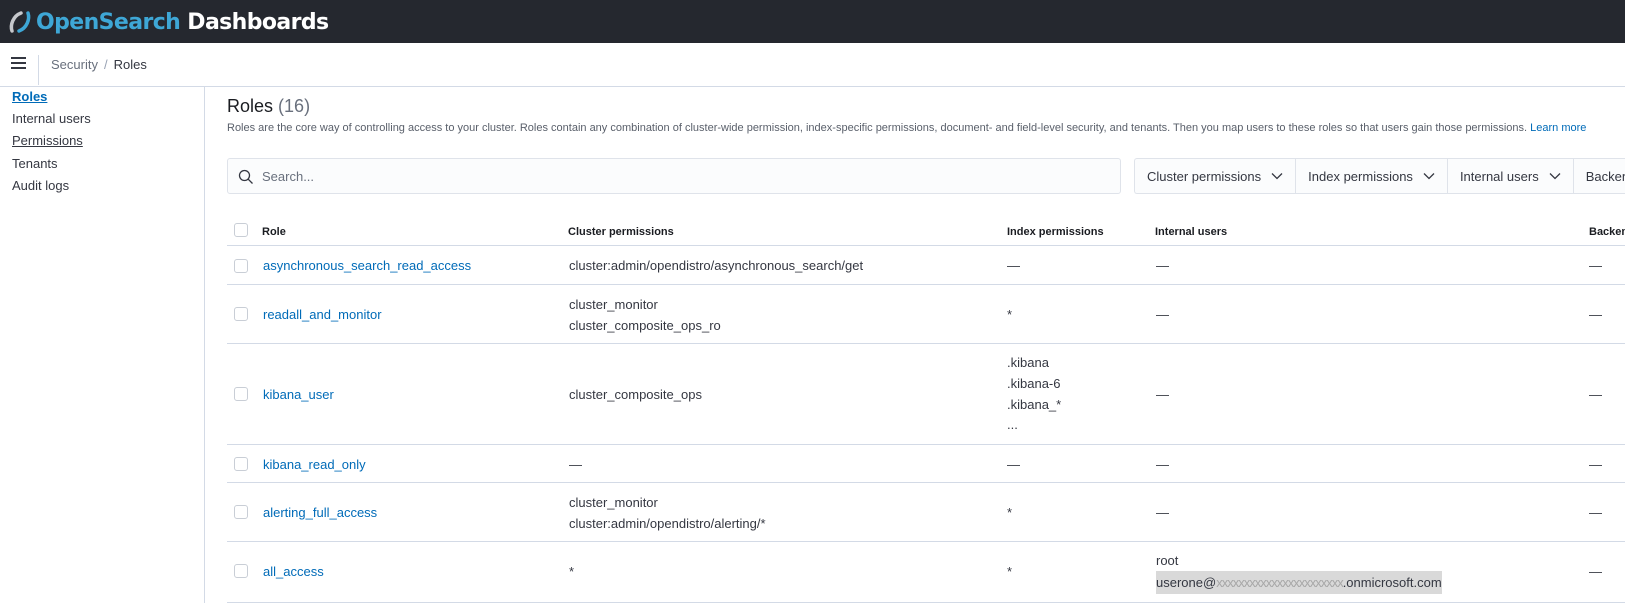 The height and width of the screenshot is (603, 1625). What do you see at coordinates (1191, 232) in the screenshot?
I see `column-header-internal-users: Internal users` at bounding box center [1191, 232].